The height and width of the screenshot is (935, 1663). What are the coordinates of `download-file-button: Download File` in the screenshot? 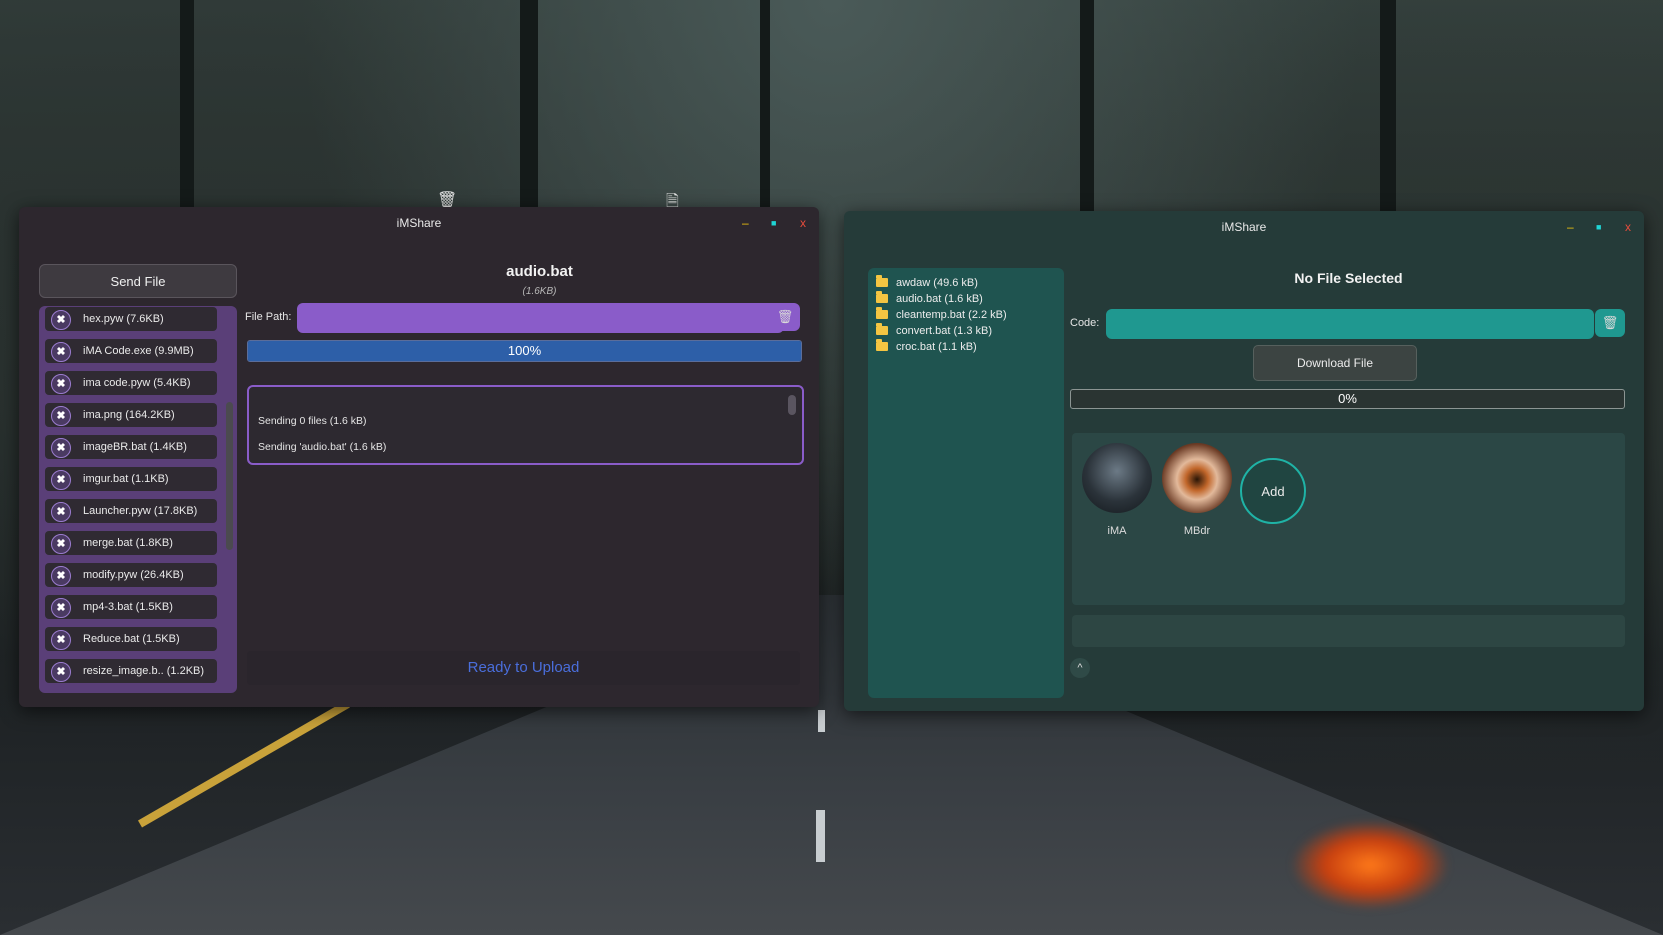 It's located at (1335, 363).